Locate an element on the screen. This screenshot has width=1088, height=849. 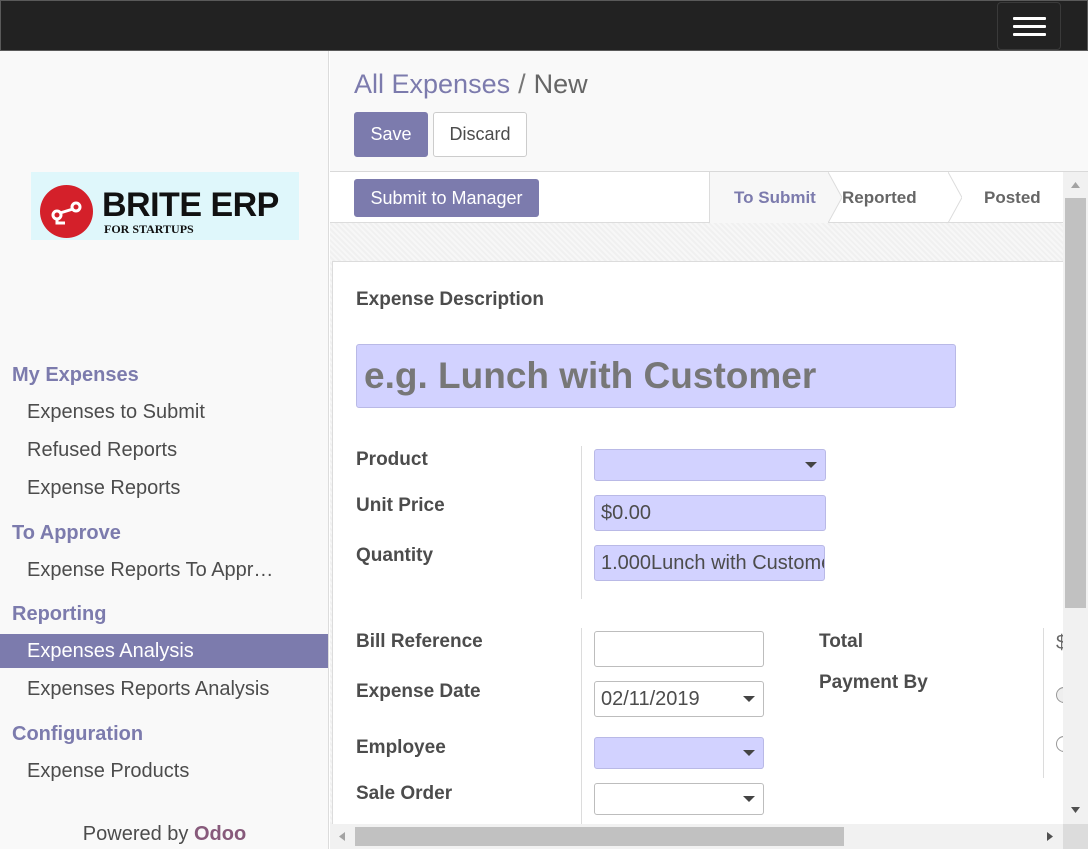
menu-item-refused-reports: Refused Reports is located at coordinates (164, 450).